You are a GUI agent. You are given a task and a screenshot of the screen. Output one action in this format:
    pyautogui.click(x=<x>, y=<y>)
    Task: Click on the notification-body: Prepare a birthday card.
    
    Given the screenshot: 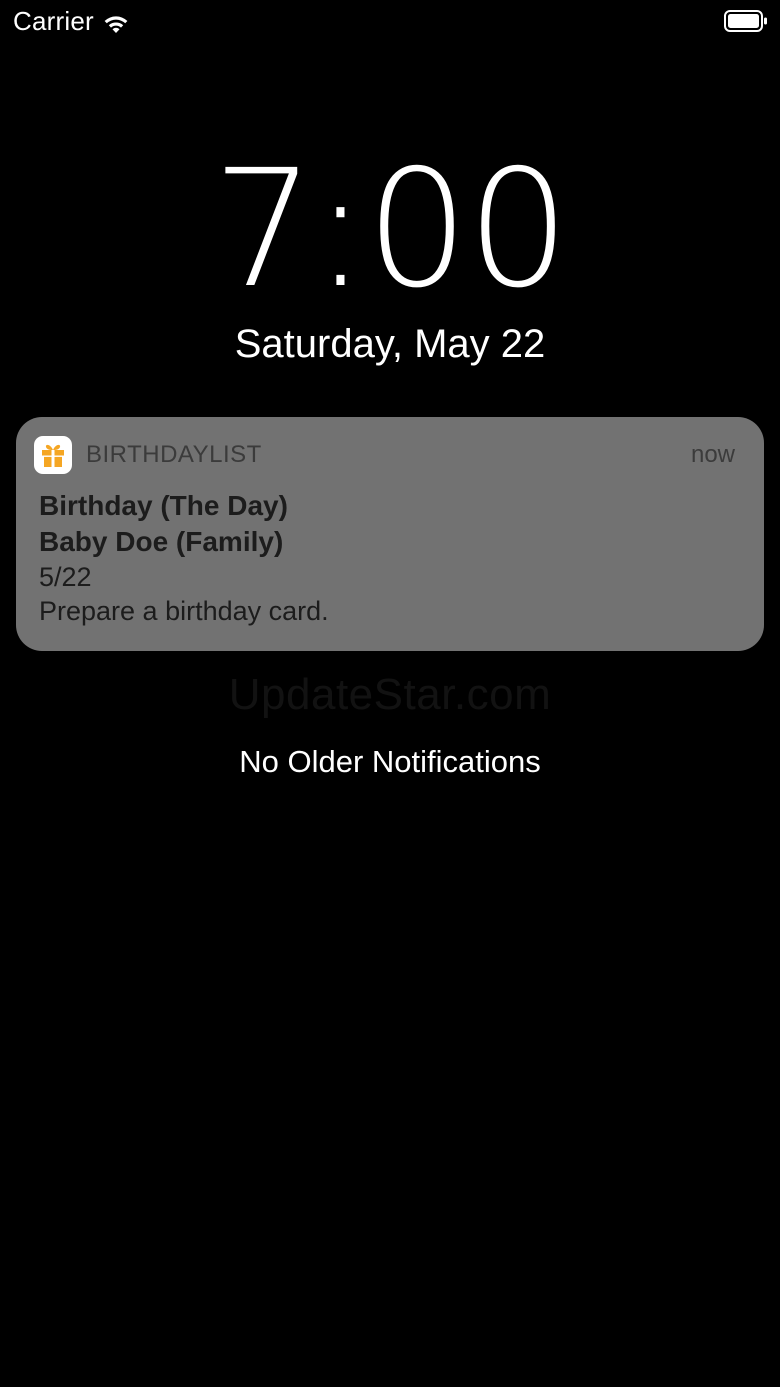 What is the action you would take?
    pyautogui.click(x=184, y=611)
    